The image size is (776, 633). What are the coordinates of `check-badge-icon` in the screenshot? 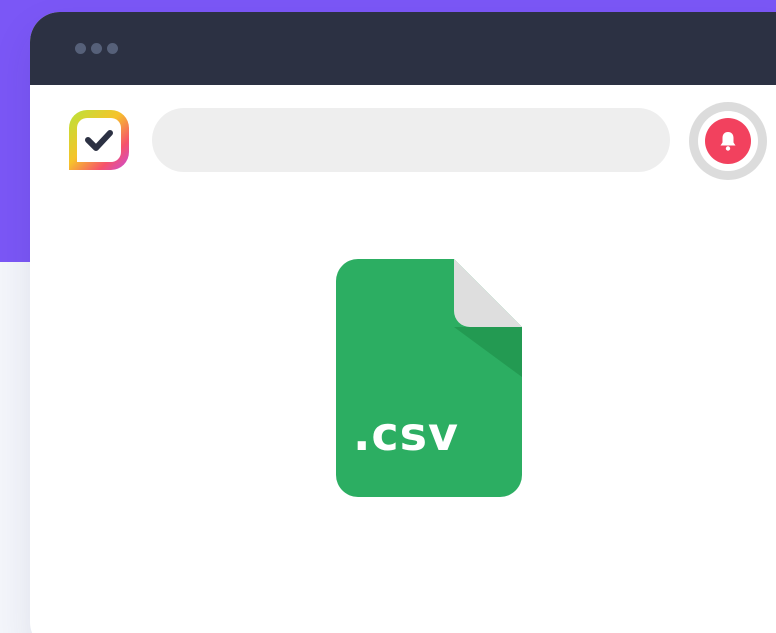 It's located at (99, 140).